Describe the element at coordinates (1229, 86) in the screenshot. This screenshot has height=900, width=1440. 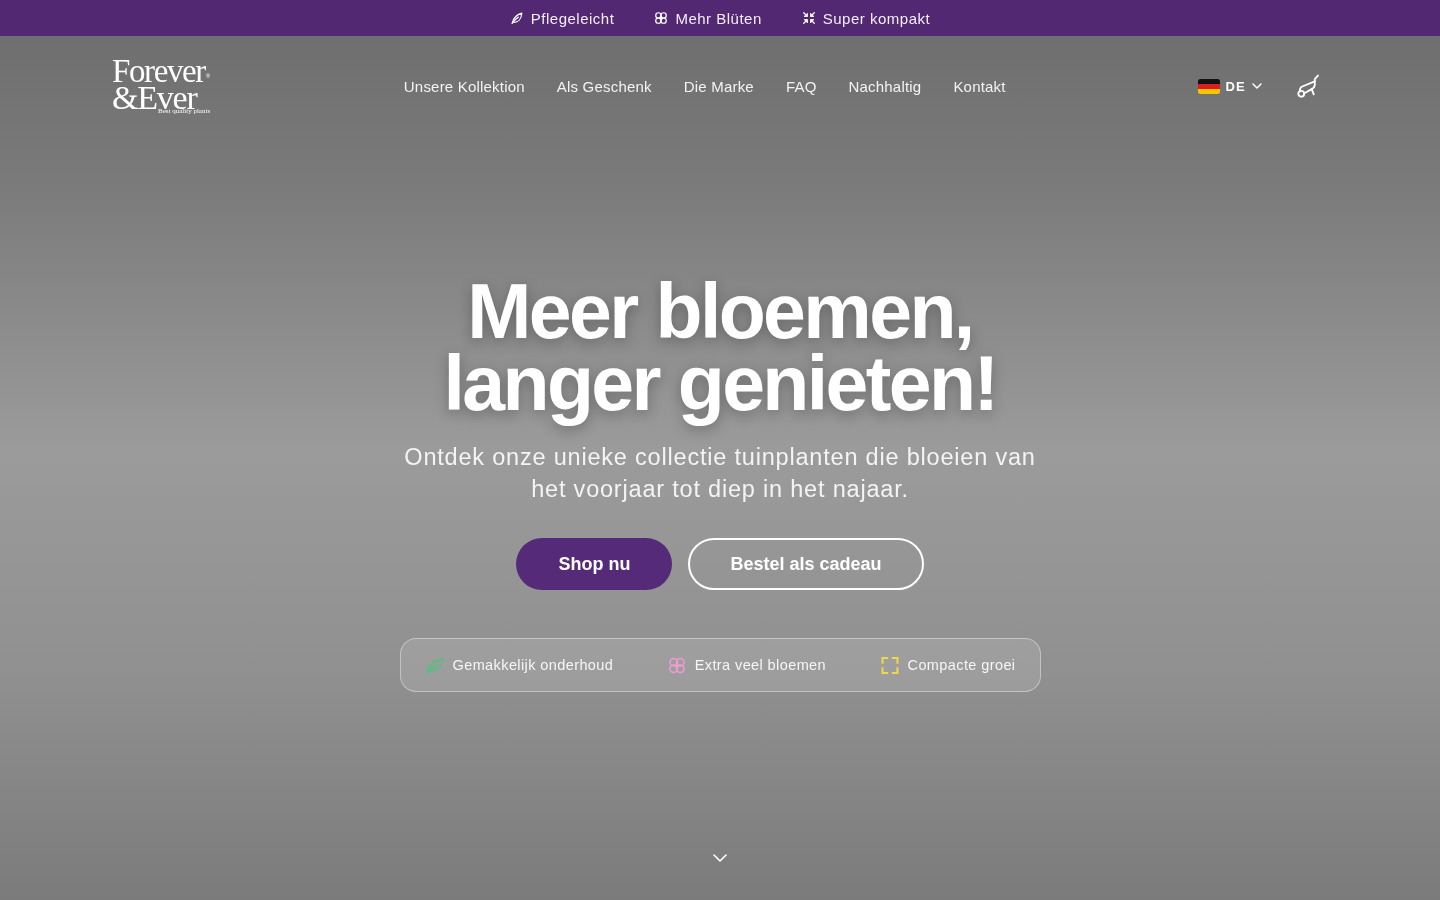
I see `language-selector: DE` at that location.